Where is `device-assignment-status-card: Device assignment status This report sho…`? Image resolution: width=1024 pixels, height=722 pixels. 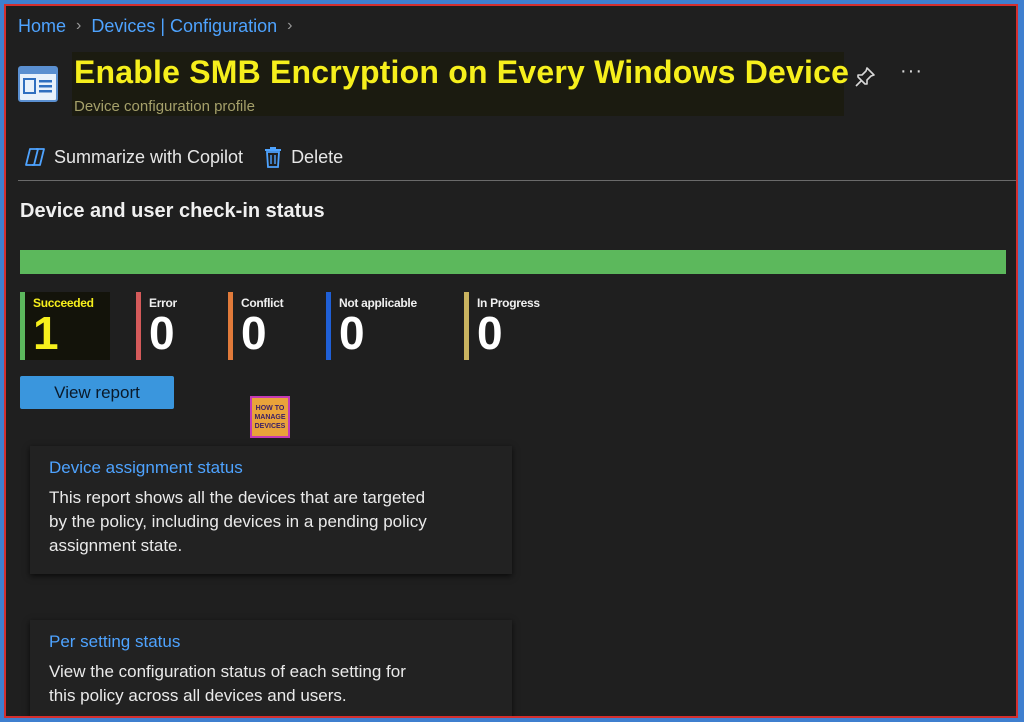
device-assignment-status-card: Device assignment status This report sho… is located at coordinates (271, 510).